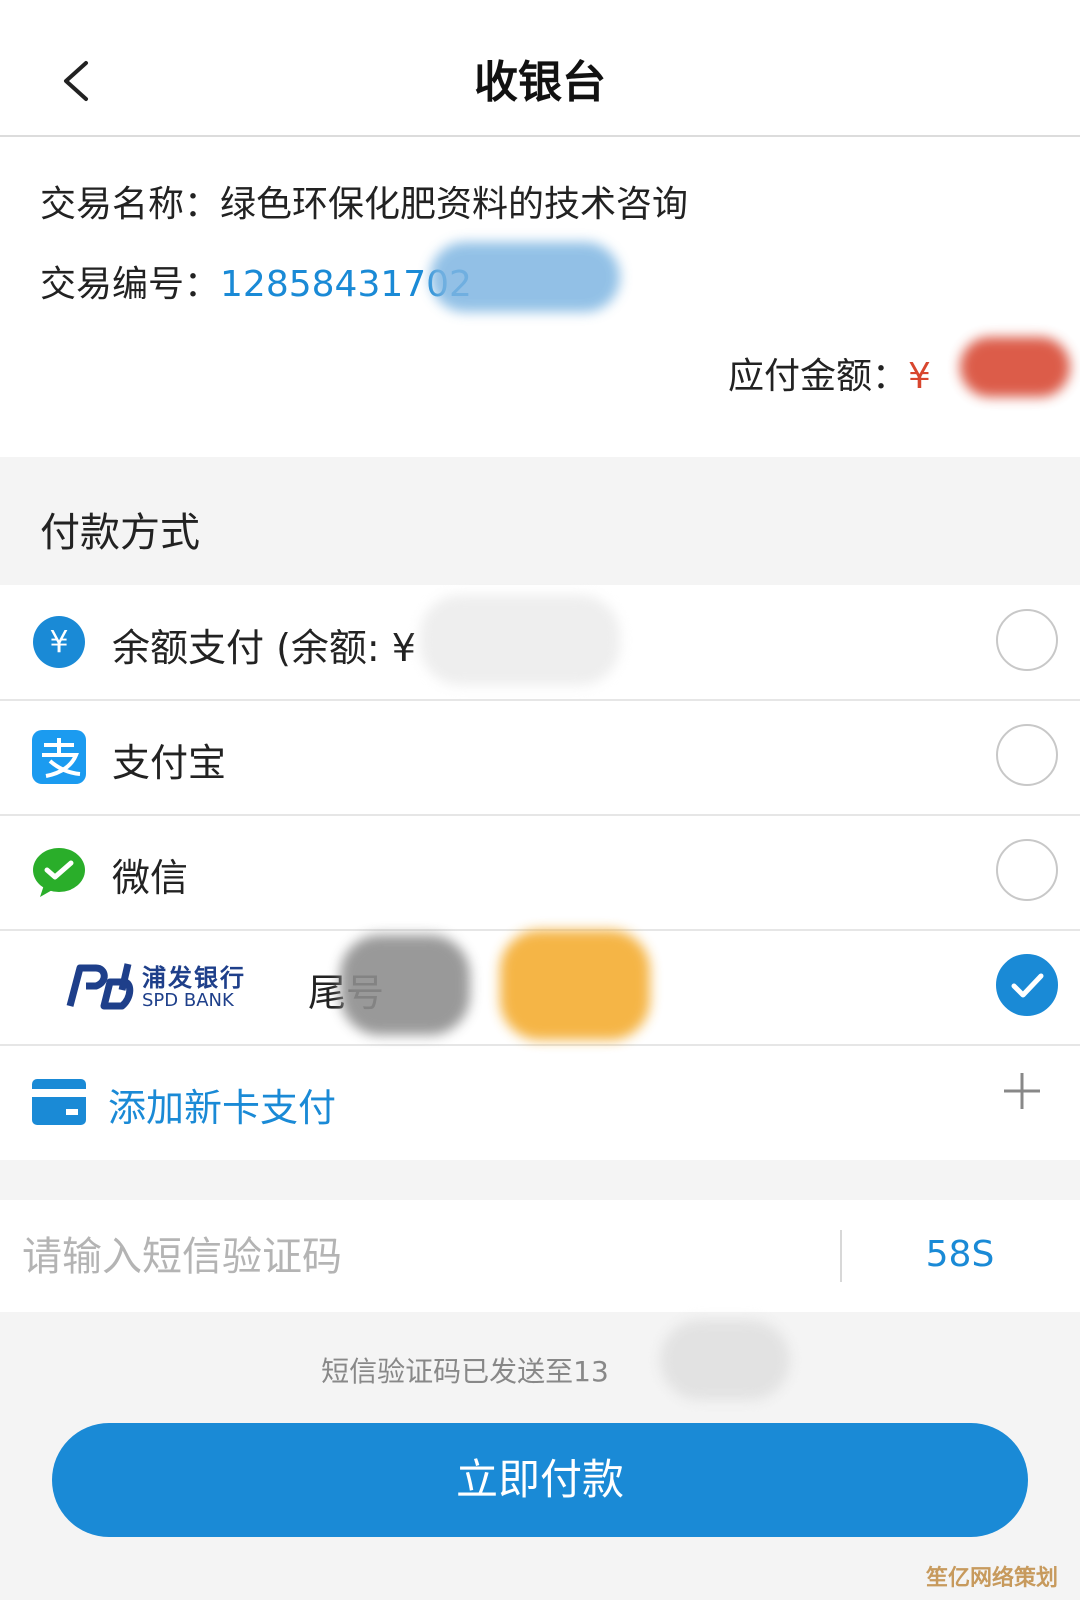 The width and height of the screenshot is (1080, 1600). Describe the element at coordinates (100, 986) in the screenshot. I see `spd-bank-logo` at that location.